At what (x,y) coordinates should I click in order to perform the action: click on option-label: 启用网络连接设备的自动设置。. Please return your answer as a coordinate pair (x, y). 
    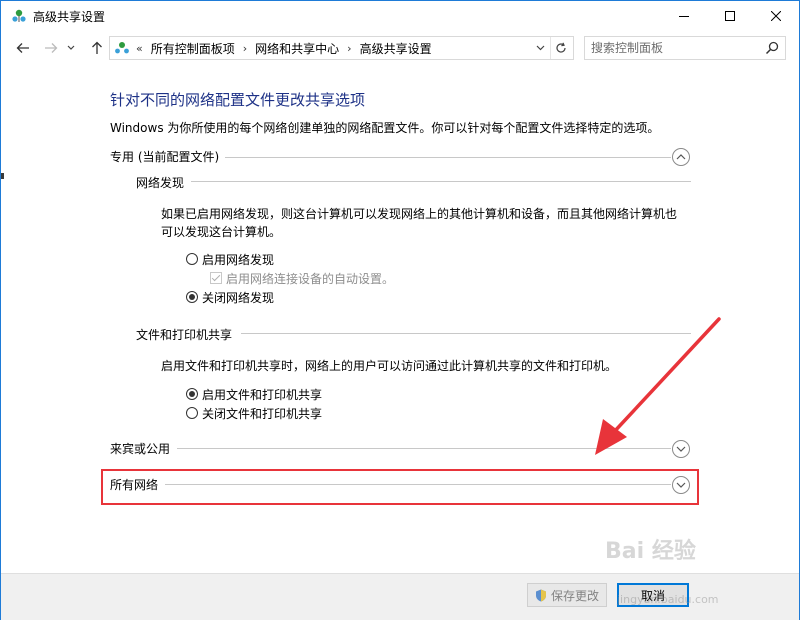
    Looking at the image, I should click on (310, 278).